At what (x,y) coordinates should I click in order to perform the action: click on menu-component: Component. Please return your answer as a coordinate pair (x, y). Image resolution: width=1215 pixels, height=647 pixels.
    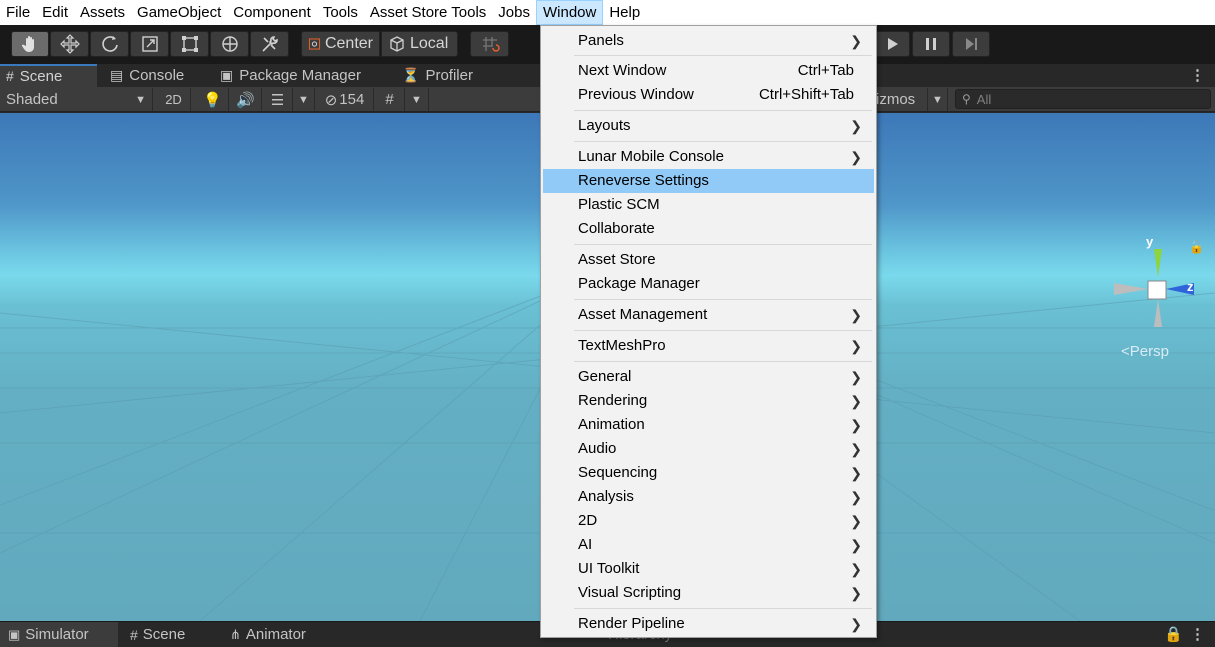
    Looking at the image, I should click on (272, 12).